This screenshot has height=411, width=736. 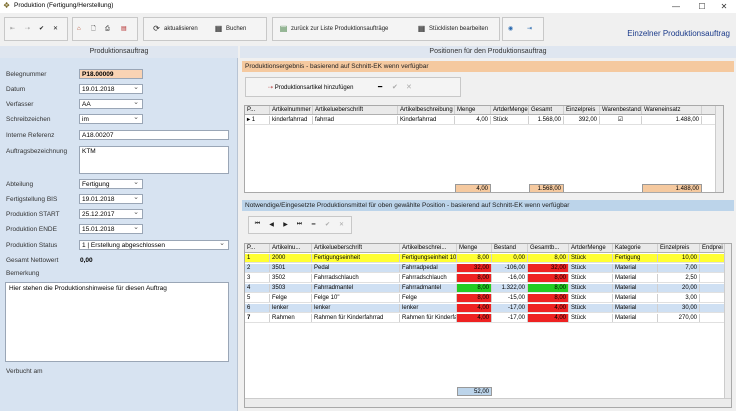 I want to click on nav-next-icon: ▶, so click(x=285, y=224).